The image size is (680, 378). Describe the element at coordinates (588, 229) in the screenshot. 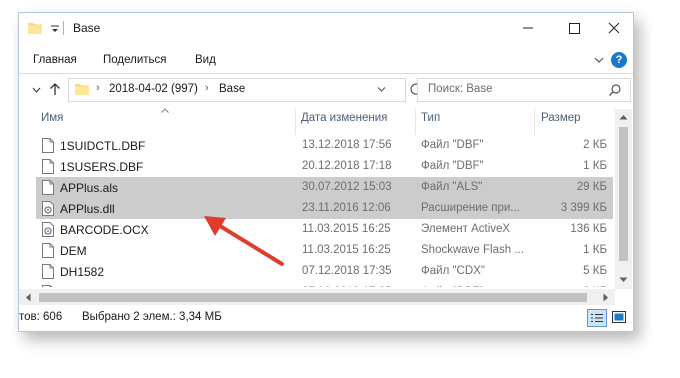

I see `file-size: 136 КБ` at that location.